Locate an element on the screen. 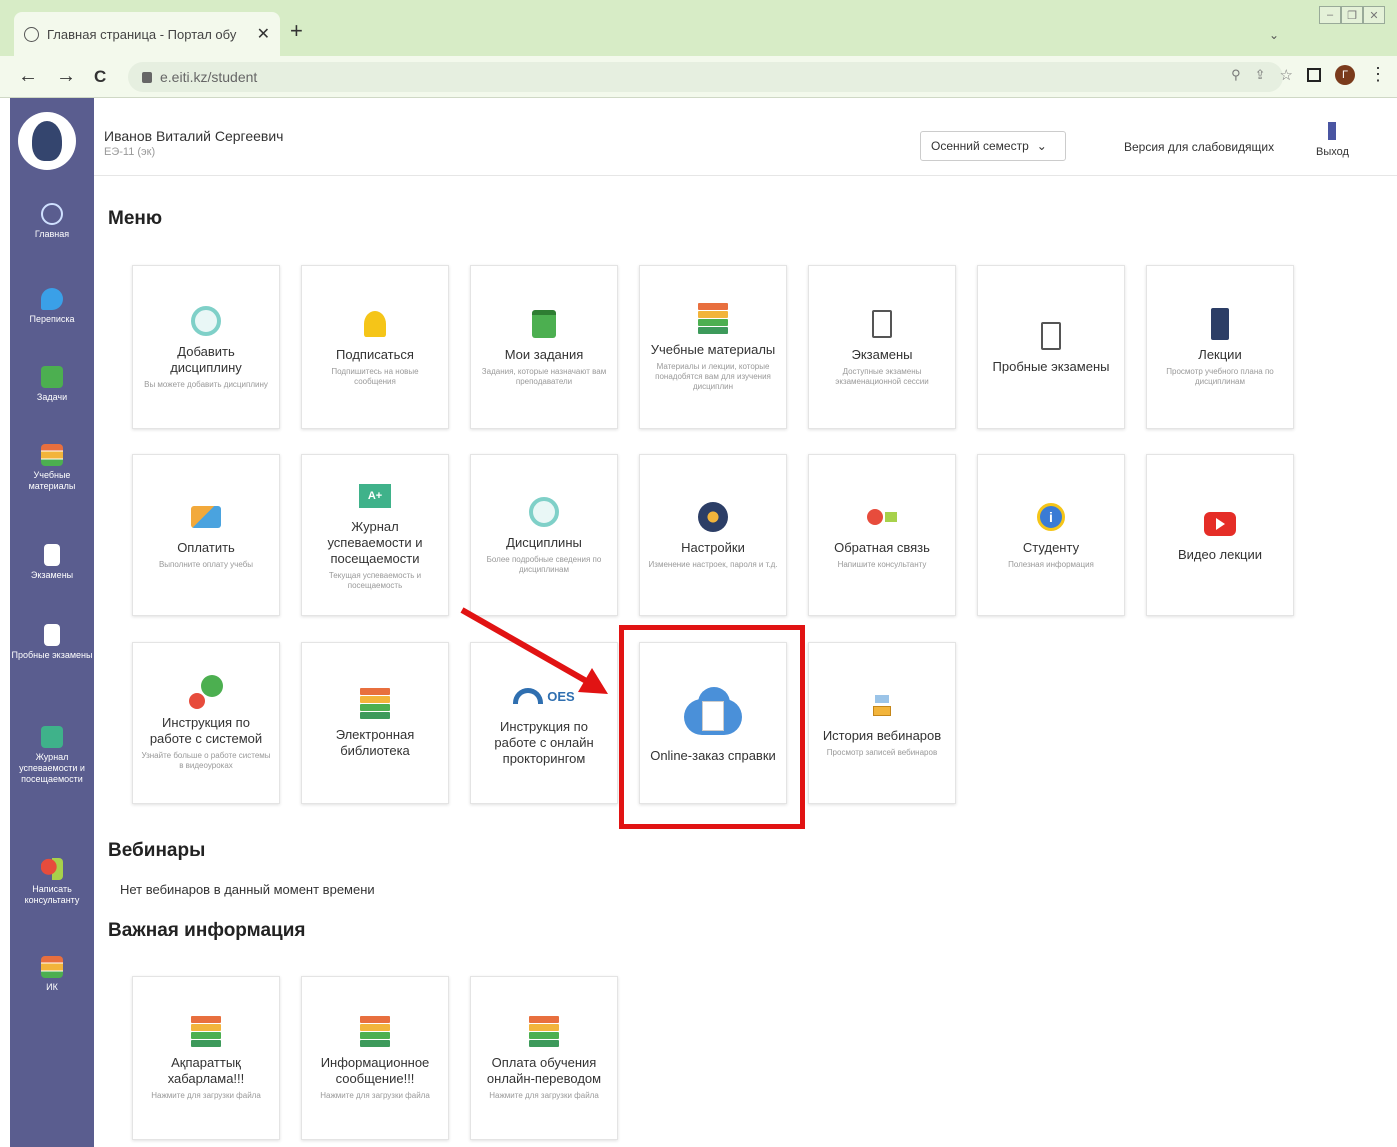  address-bar: e.eiti.kz/student is located at coordinates (705, 77).